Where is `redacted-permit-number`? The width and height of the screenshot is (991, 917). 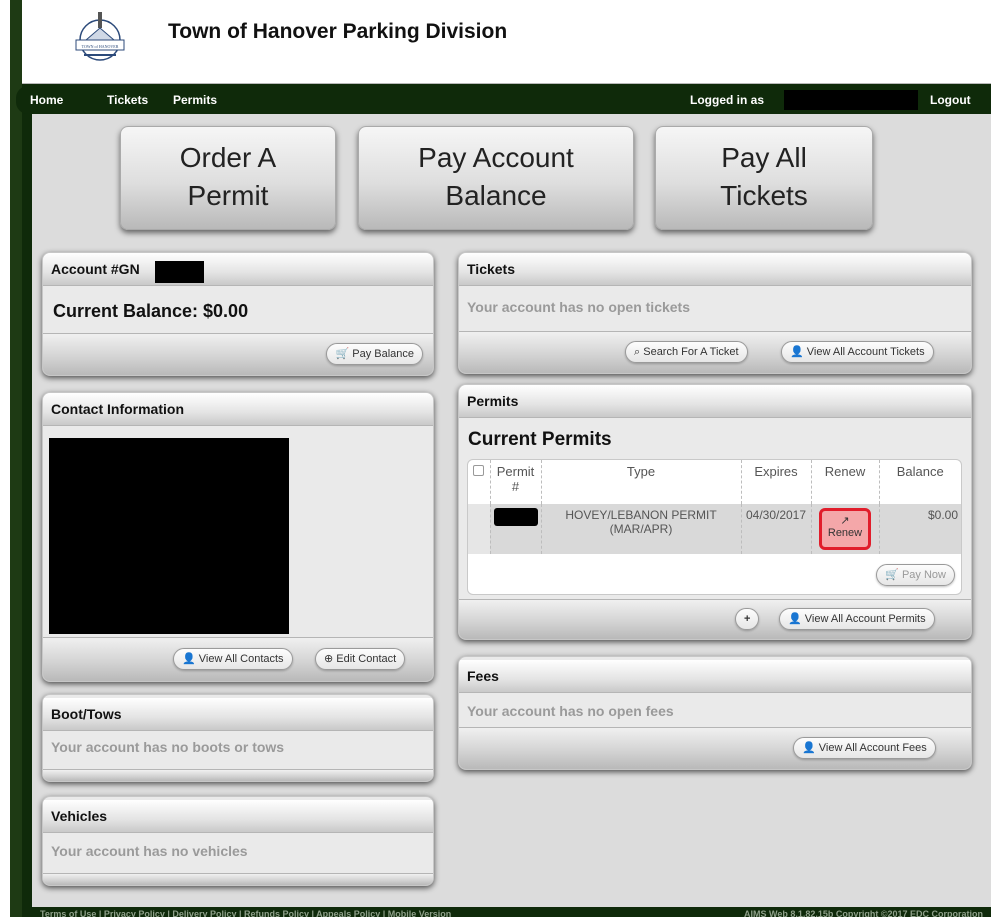 redacted-permit-number is located at coordinates (515, 517).